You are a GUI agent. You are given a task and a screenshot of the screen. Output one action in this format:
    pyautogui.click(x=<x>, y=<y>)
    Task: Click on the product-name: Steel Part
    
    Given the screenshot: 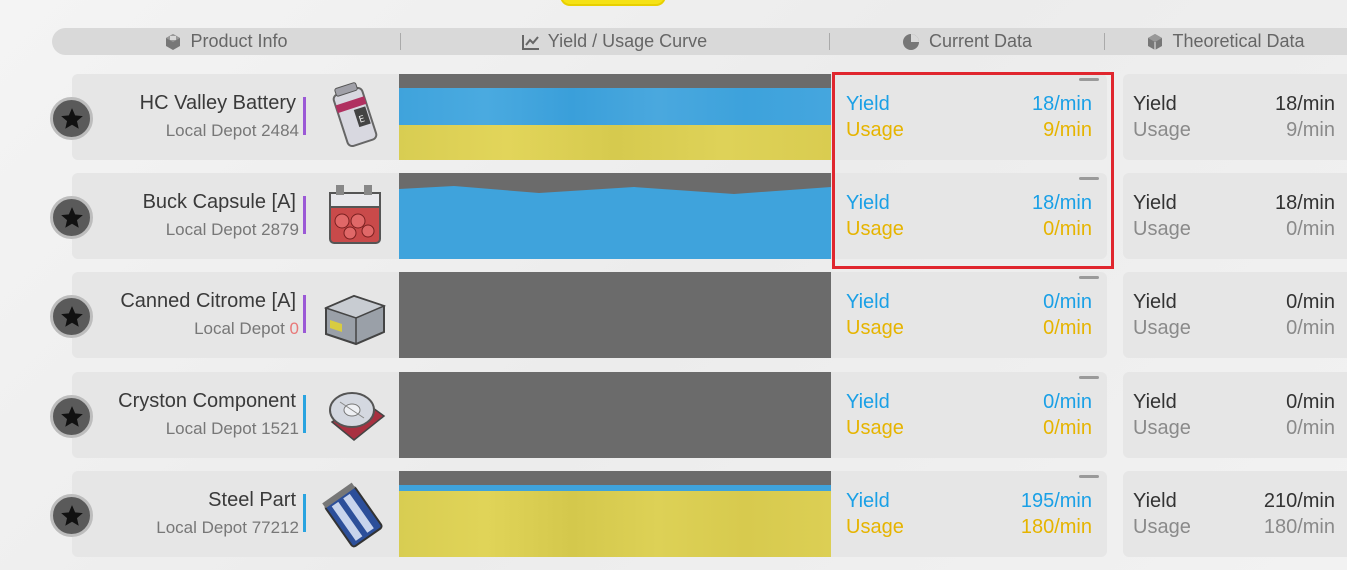 What is the action you would take?
    pyautogui.click(x=252, y=500)
    